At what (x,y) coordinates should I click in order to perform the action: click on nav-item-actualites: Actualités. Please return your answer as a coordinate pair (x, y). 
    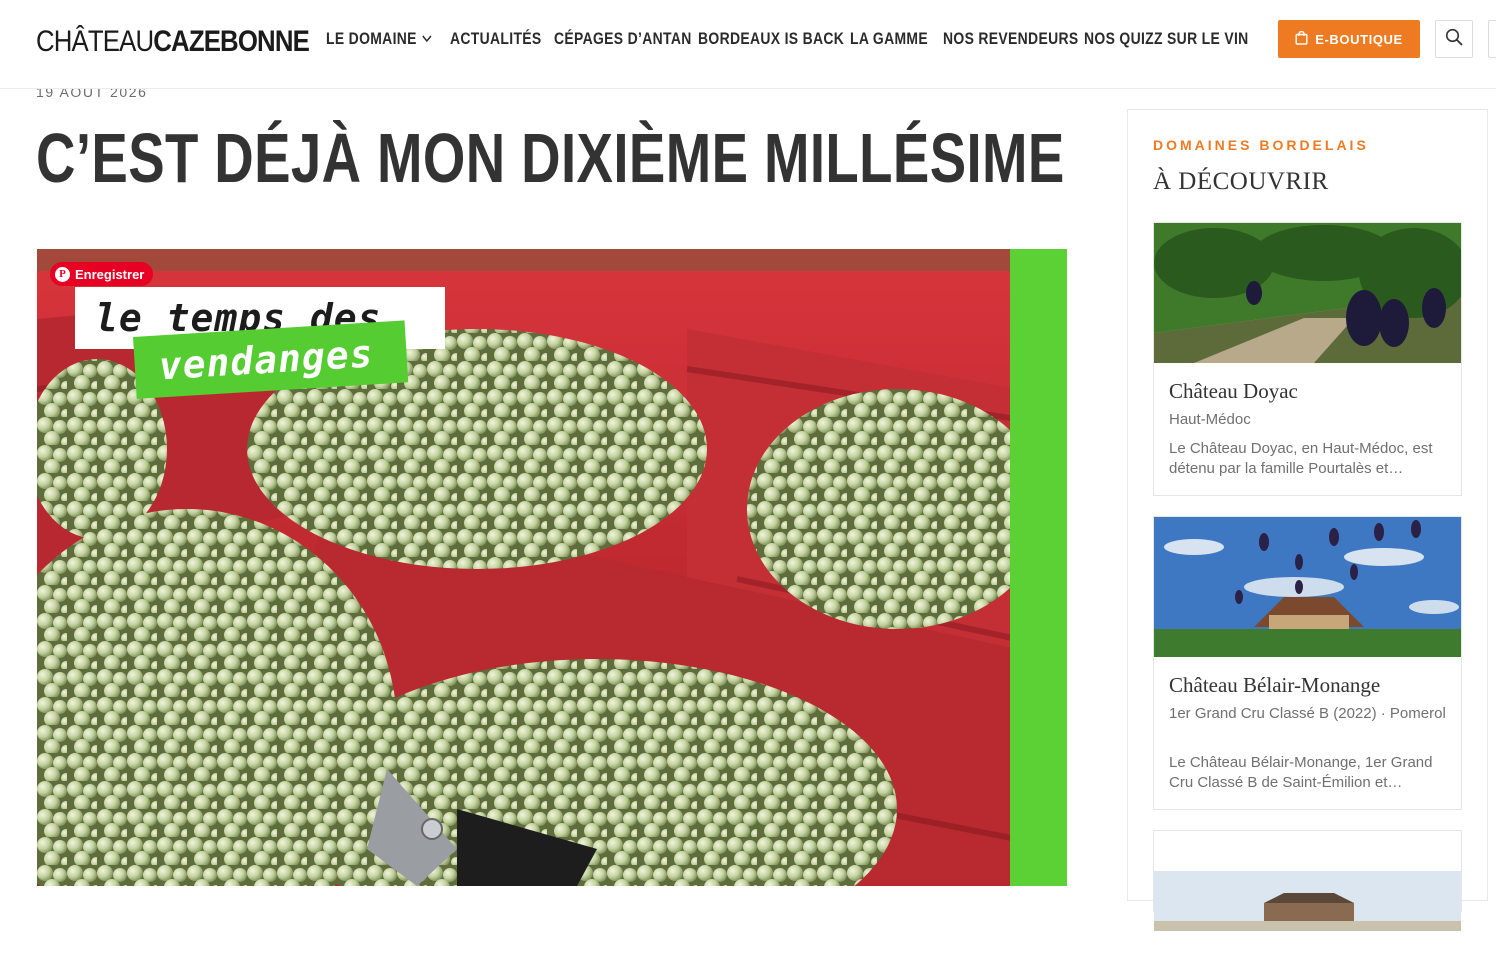
    Looking at the image, I should click on (496, 39).